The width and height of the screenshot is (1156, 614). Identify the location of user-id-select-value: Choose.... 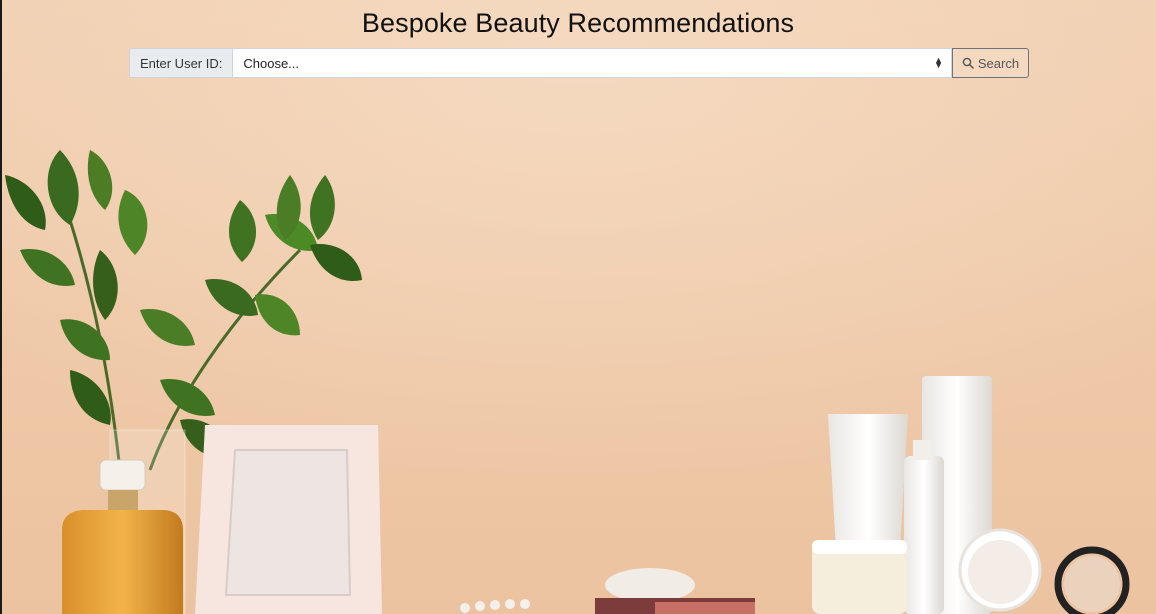
(271, 63).